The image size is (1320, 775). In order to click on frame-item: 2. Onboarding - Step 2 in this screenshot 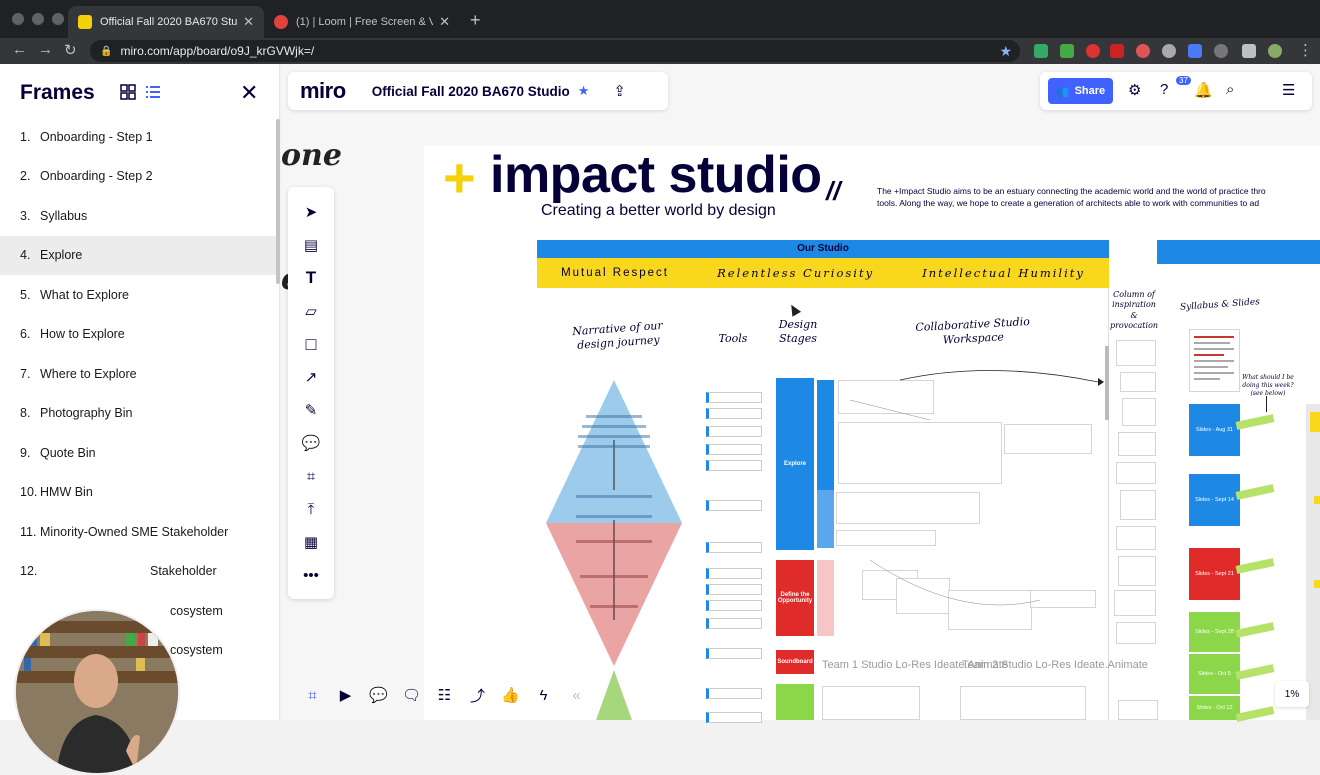, I will do `click(138, 177)`.